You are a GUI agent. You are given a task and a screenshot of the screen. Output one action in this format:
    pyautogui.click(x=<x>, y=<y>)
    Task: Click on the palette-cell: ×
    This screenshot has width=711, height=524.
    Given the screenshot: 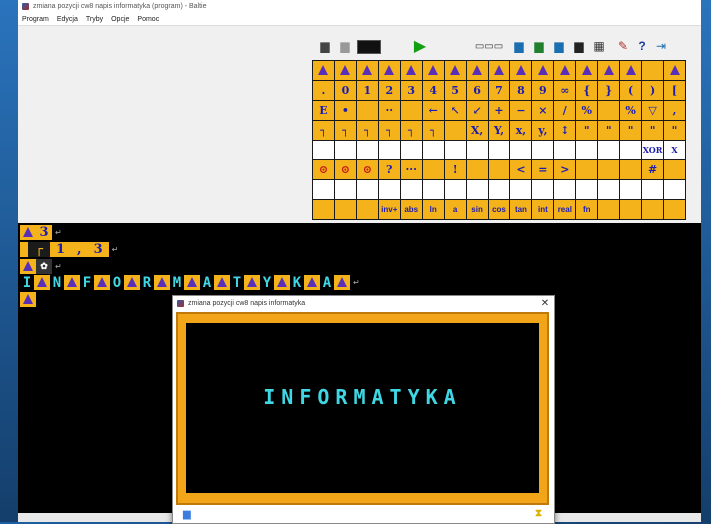 What is the action you would take?
    pyautogui.click(x=543, y=110)
    